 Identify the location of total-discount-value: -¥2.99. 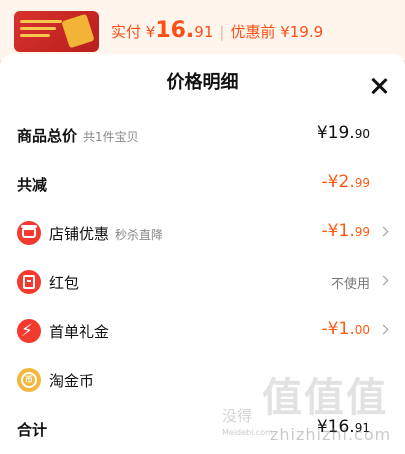
(346, 182).